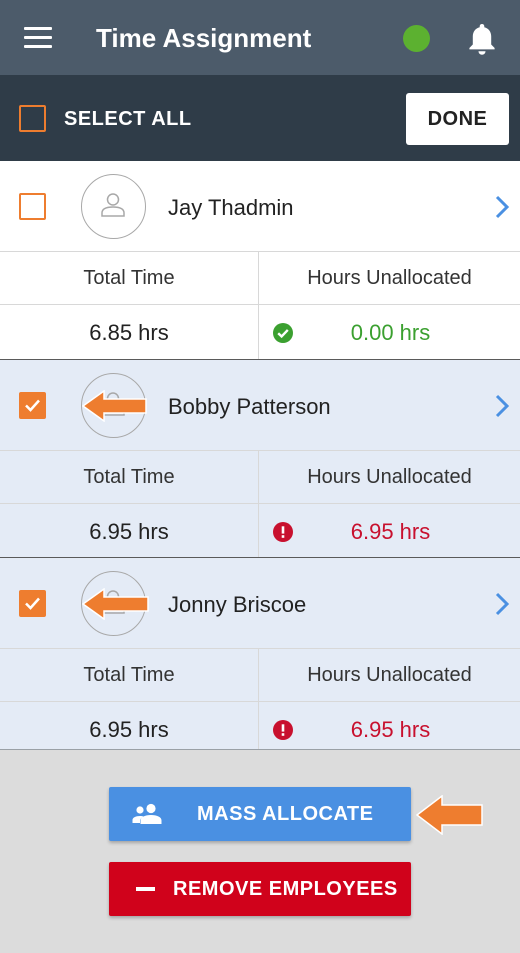 Image resolution: width=520 pixels, height=953 pixels. I want to click on mass-allocate-label: MASS ALLOCATE, so click(285, 814).